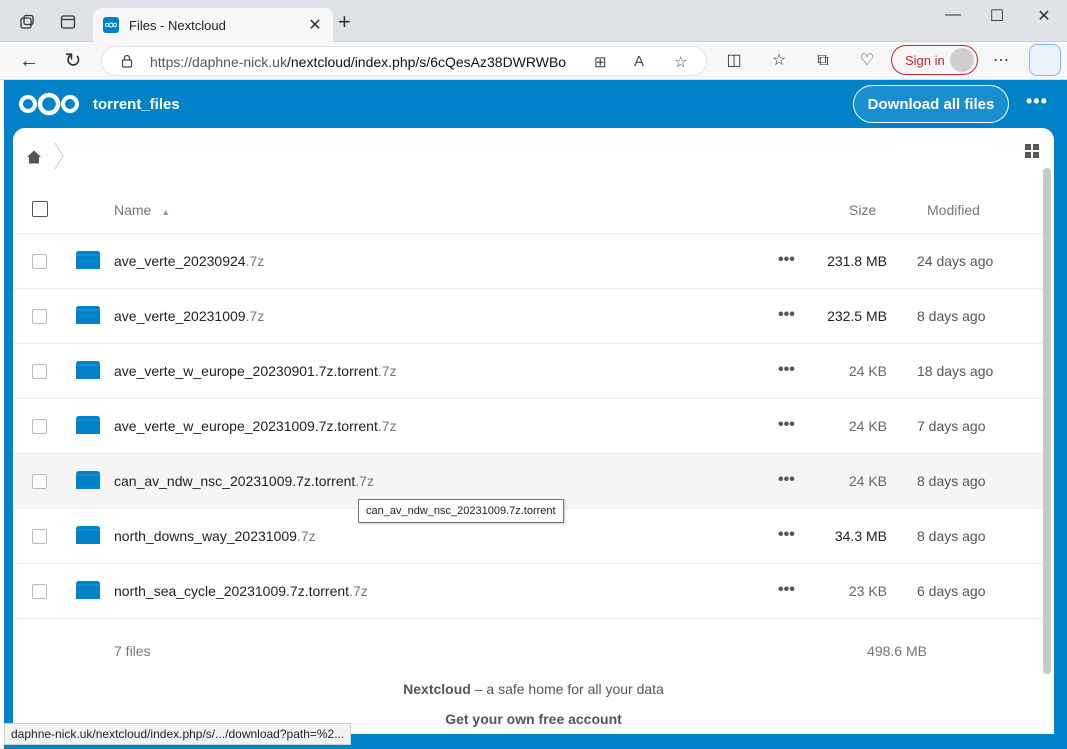  Describe the element at coordinates (1044, 17) in the screenshot. I see `window-close-icon: ✕` at that location.